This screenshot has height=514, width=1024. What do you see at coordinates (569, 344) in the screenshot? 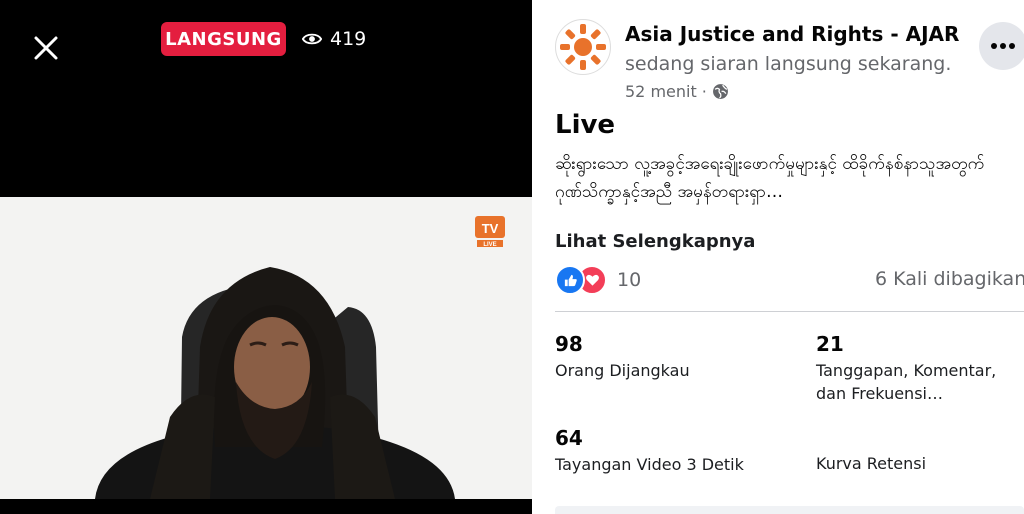
I see `stat-value: 98` at bounding box center [569, 344].